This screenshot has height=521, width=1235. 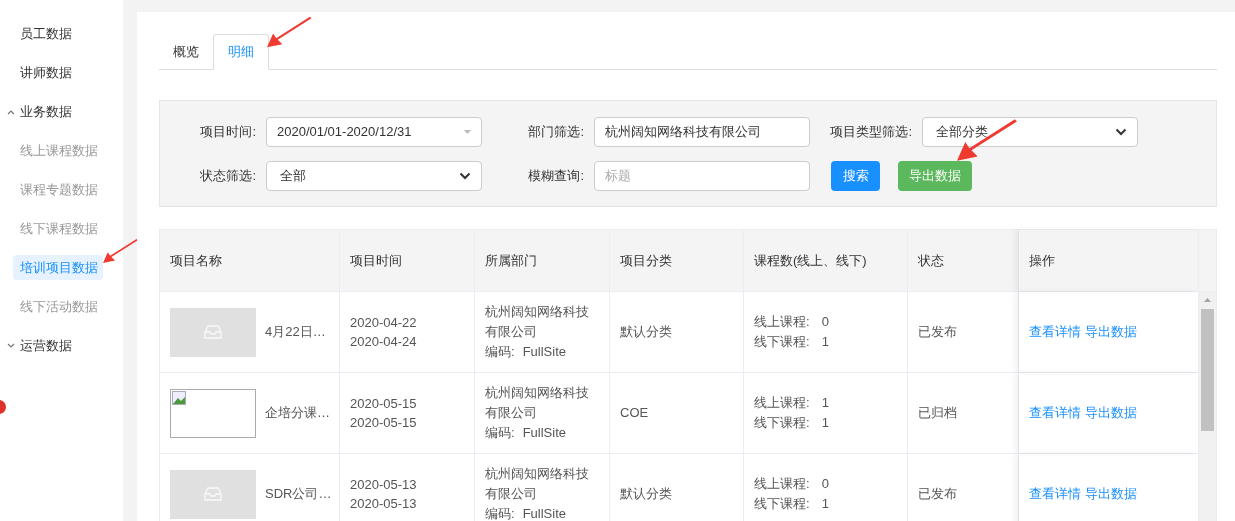 I want to click on sidebar-item: 员工数据, so click(x=61, y=33).